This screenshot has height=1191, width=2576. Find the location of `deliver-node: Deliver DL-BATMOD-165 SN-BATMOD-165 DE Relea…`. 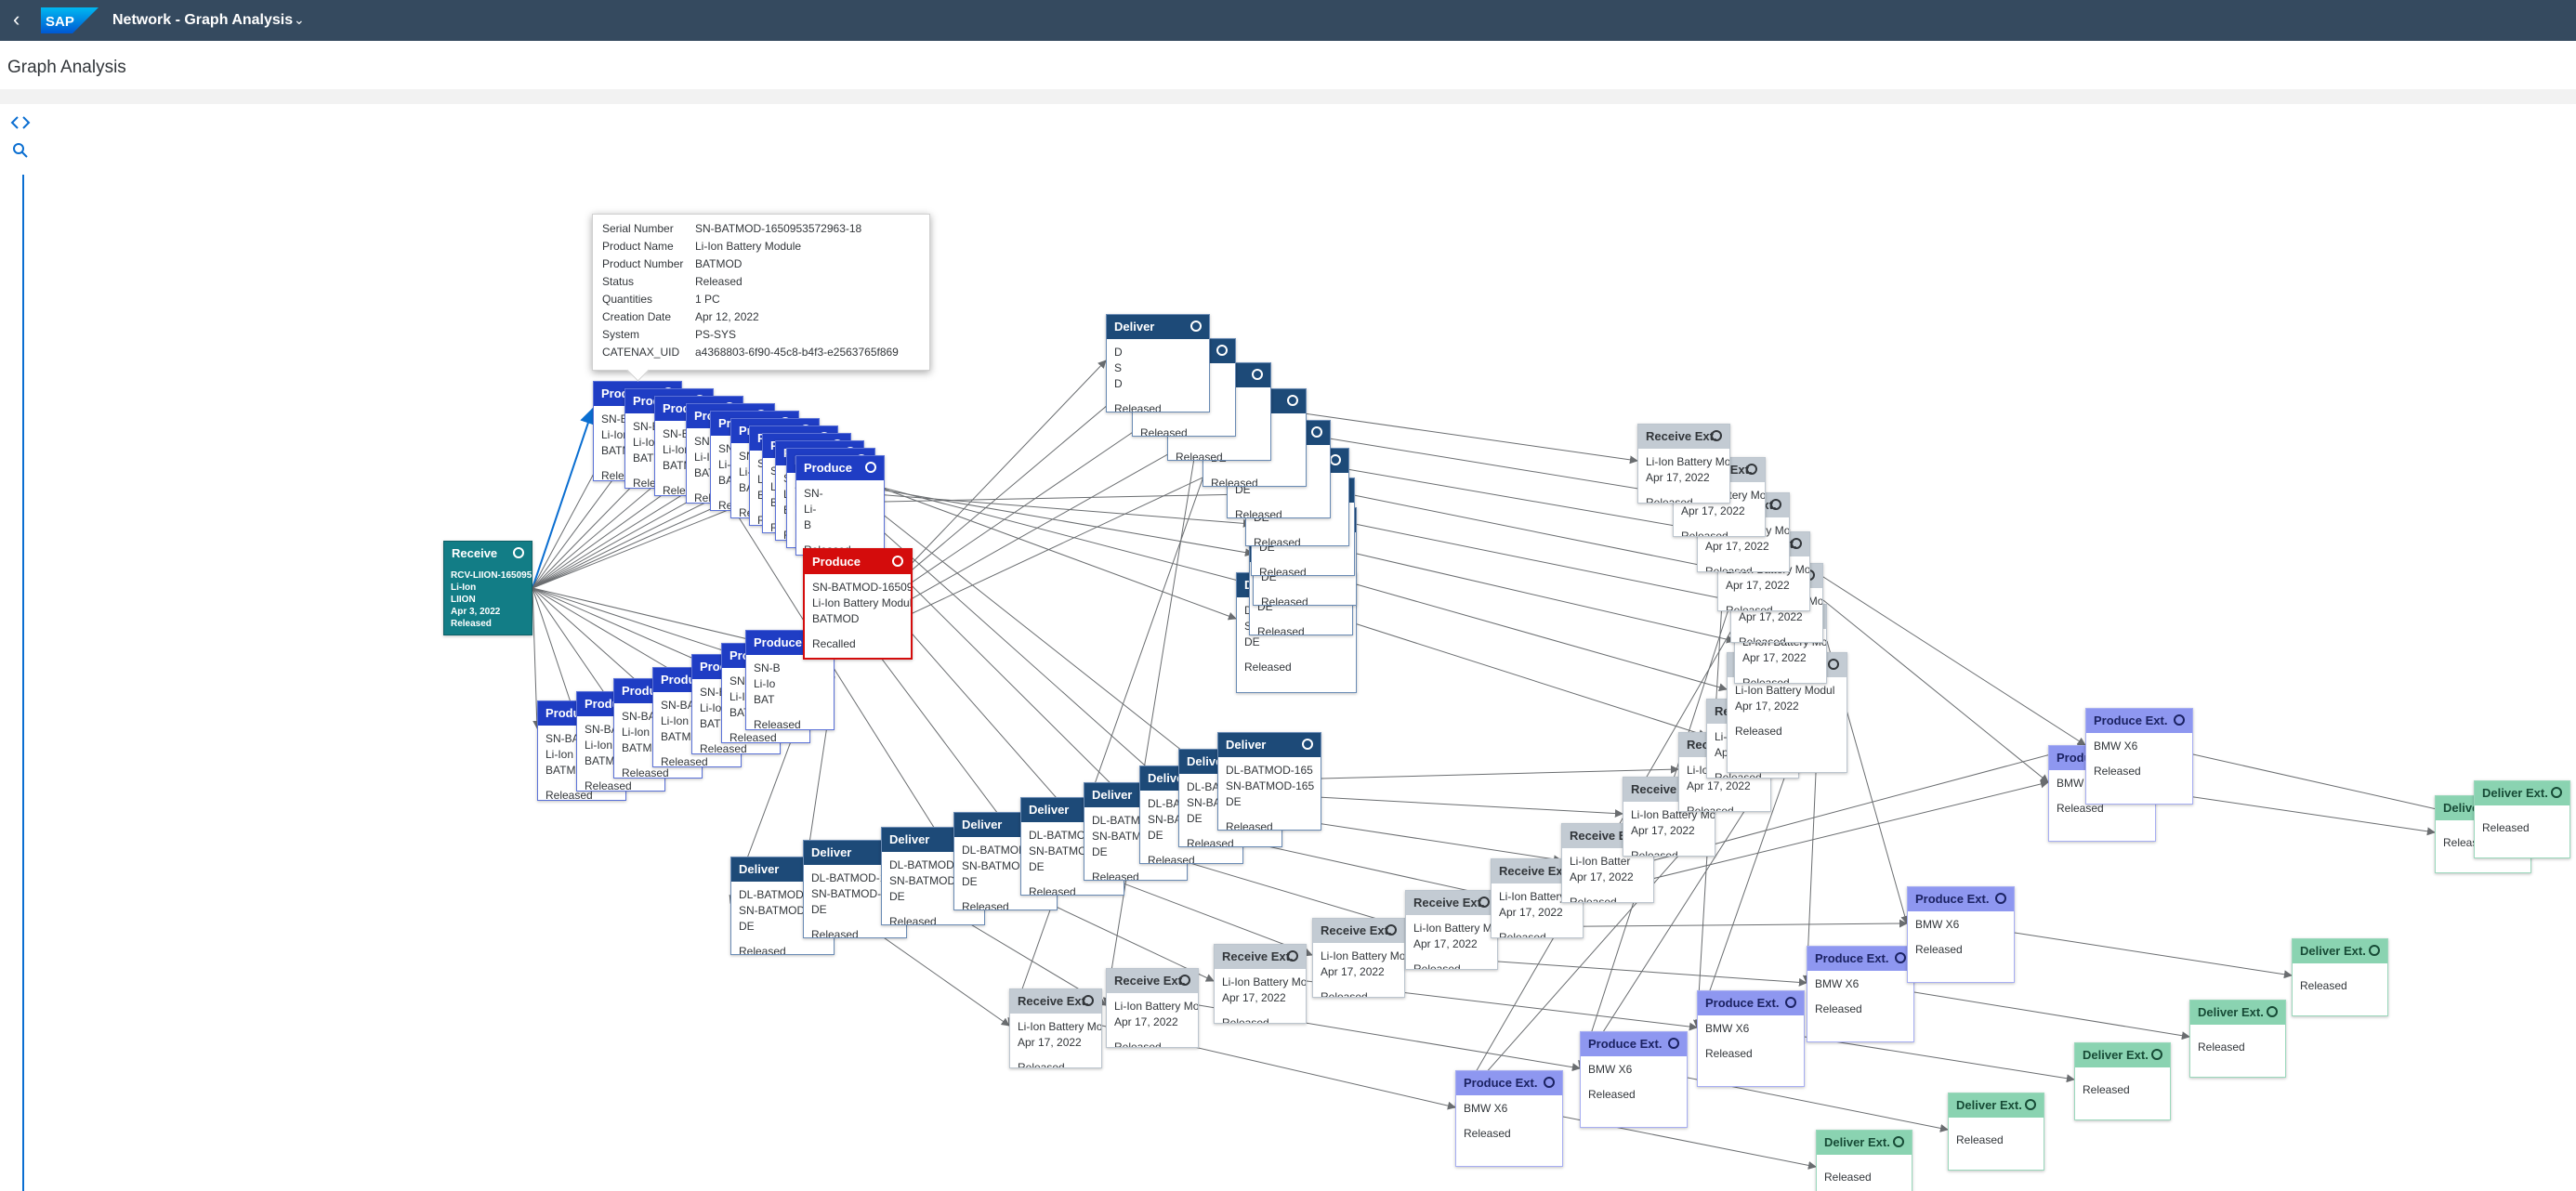

deliver-node: Deliver DL-BATMOD-165 SN-BATMOD-165 DE Relea… is located at coordinates (1269, 782).